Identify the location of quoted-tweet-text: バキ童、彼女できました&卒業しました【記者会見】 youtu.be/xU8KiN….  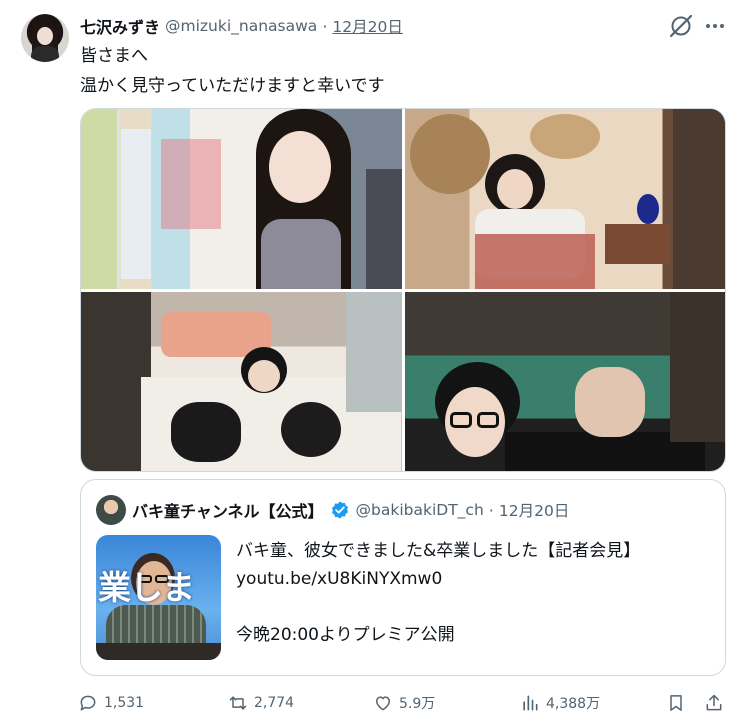
(438, 593).